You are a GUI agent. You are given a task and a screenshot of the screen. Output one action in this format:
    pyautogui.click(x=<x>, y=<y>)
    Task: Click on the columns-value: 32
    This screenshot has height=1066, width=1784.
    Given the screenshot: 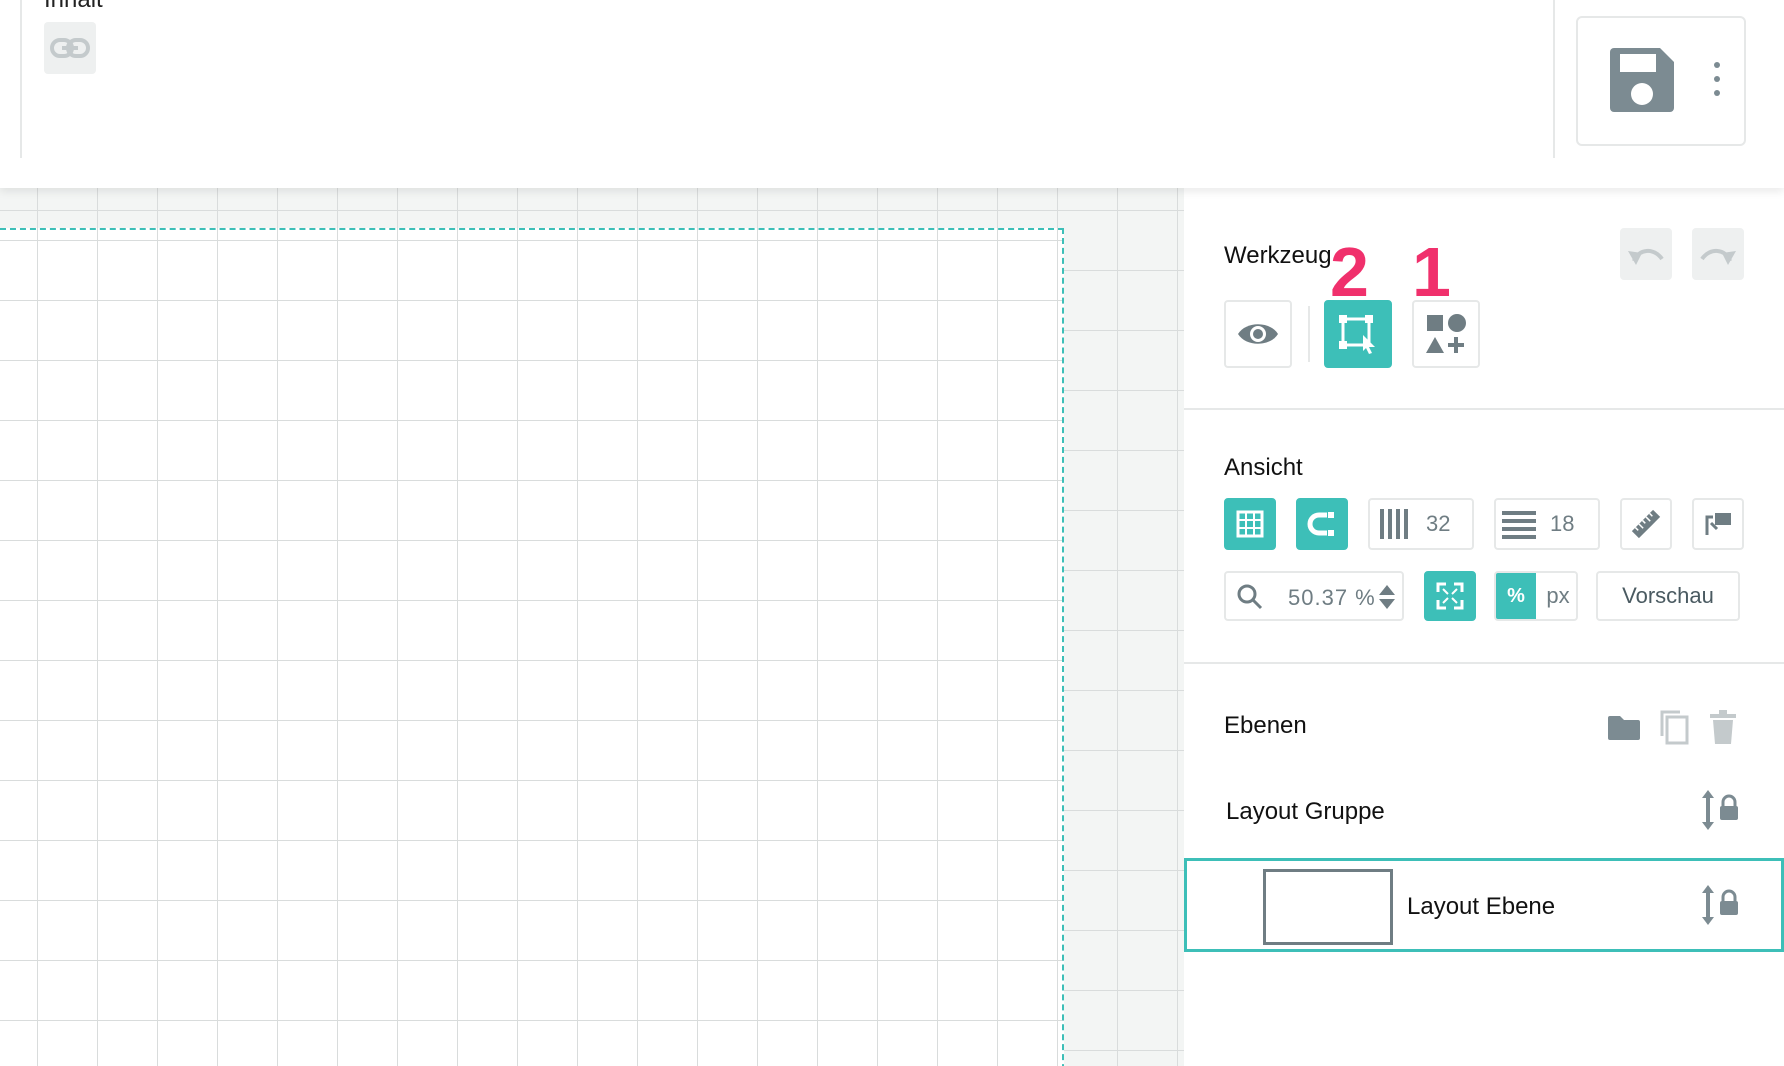 What is the action you would take?
    pyautogui.click(x=1438, y=523)
    